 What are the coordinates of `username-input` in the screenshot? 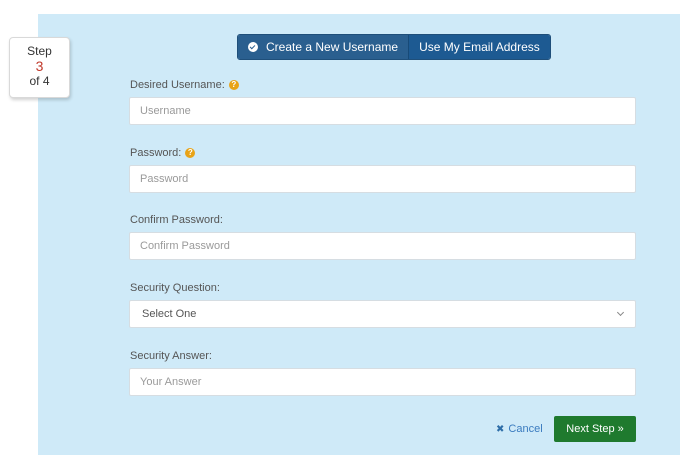 It's located at (382, 111).